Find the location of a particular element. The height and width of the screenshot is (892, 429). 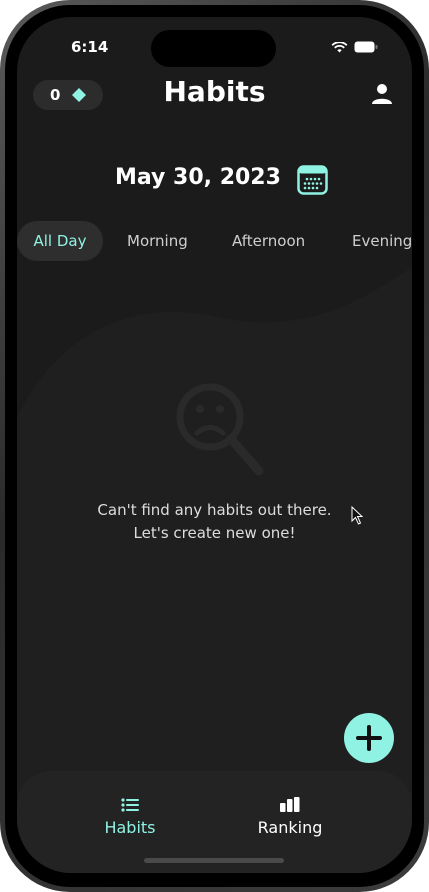

bar-chart-icon is located at coordinates (290, 804).